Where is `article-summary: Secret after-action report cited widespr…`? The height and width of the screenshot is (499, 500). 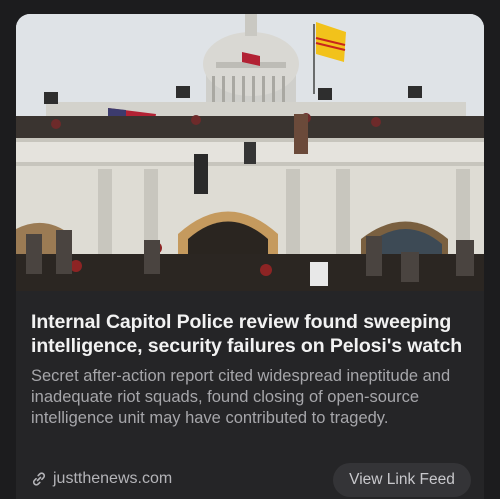
article-summary: Secret after-action report cited widespr… is located at coordinates (241, 397).